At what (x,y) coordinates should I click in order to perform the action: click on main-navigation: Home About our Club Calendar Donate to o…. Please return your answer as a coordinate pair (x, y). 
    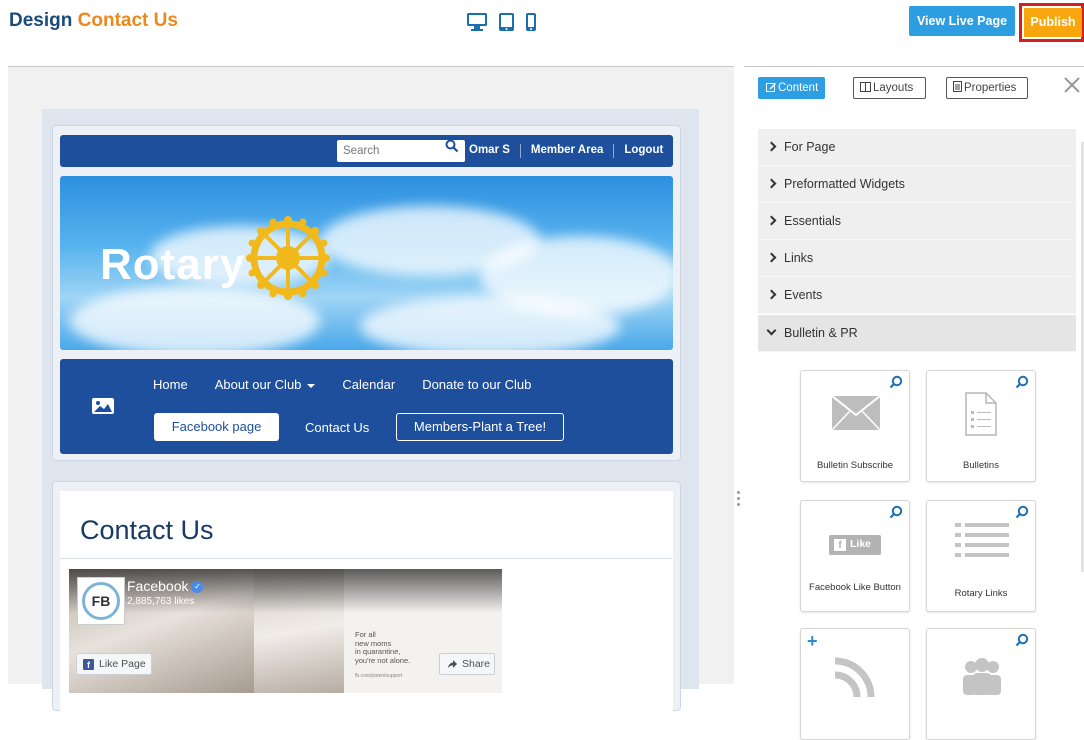
    Looking at the image, I should click on (366, 406).